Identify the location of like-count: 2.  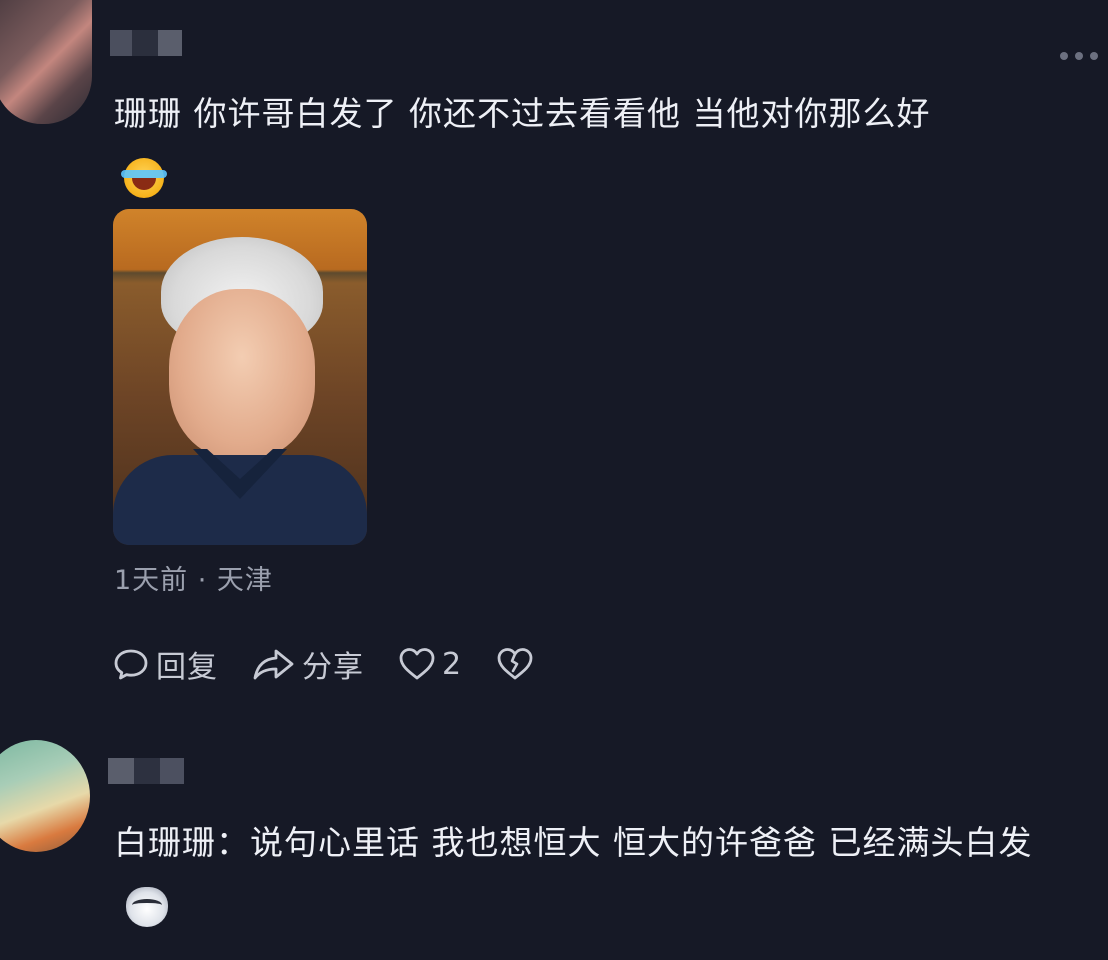
(452, 664).